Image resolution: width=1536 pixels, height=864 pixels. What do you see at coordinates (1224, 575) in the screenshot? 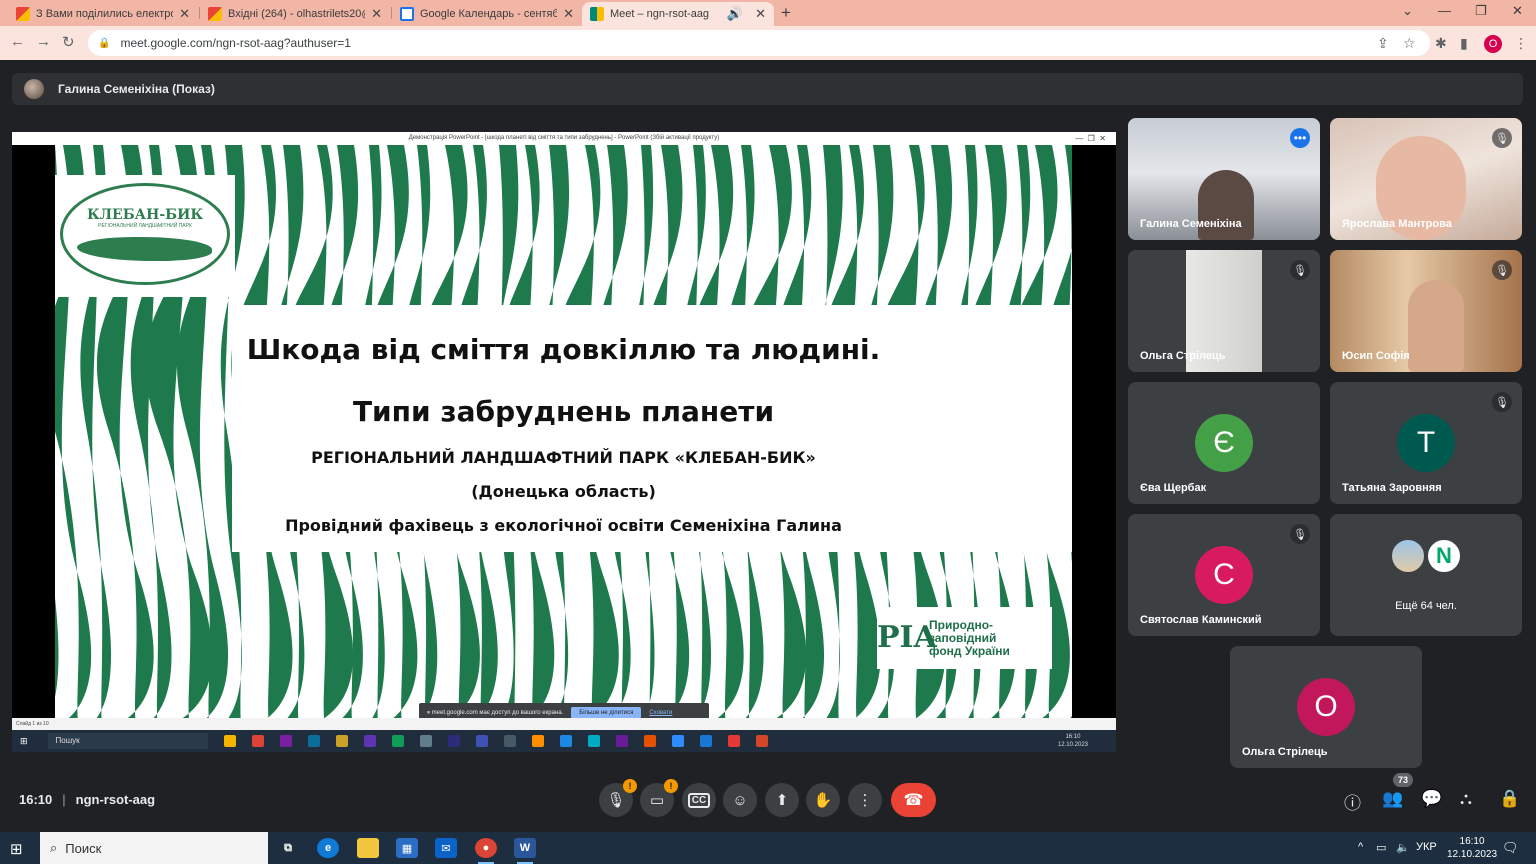
I see `participant-tile: С 🎙 Святослав Каминский` at bounding box center [1224, 575].